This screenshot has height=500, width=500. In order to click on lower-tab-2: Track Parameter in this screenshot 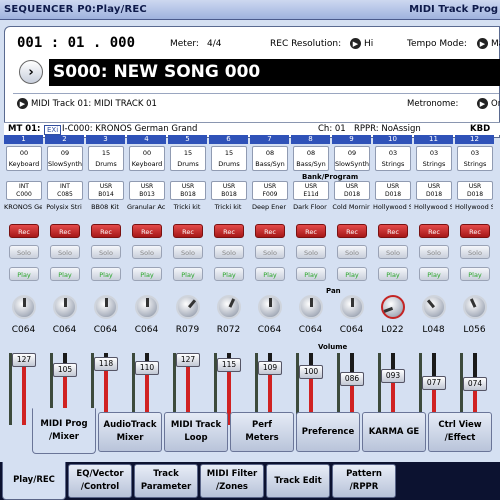, I will do `click(166, 481)`.